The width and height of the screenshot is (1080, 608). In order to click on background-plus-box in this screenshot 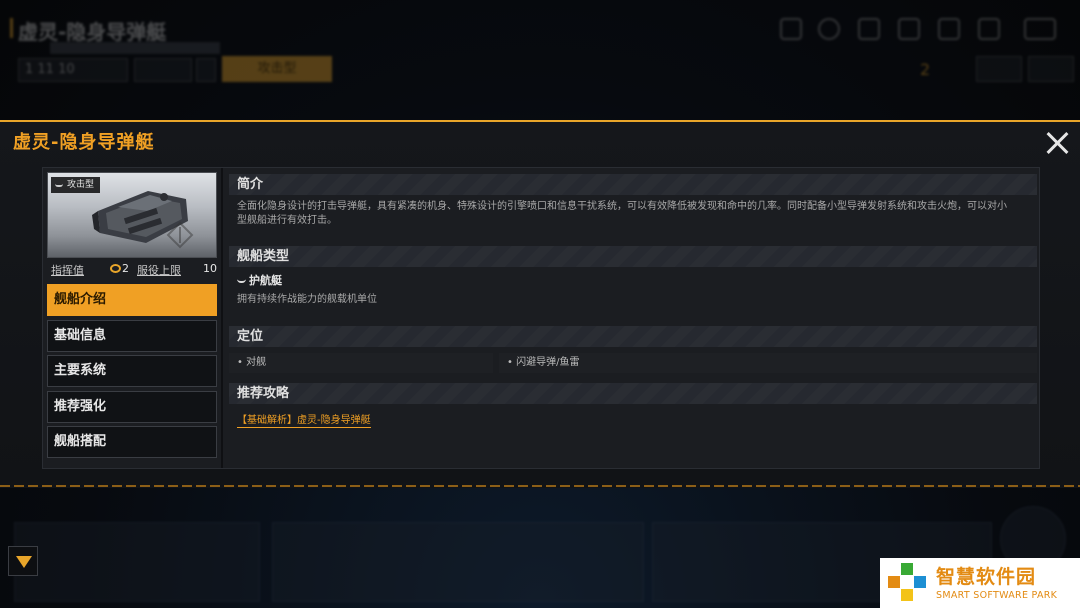, I will do `click(206, 70)`.